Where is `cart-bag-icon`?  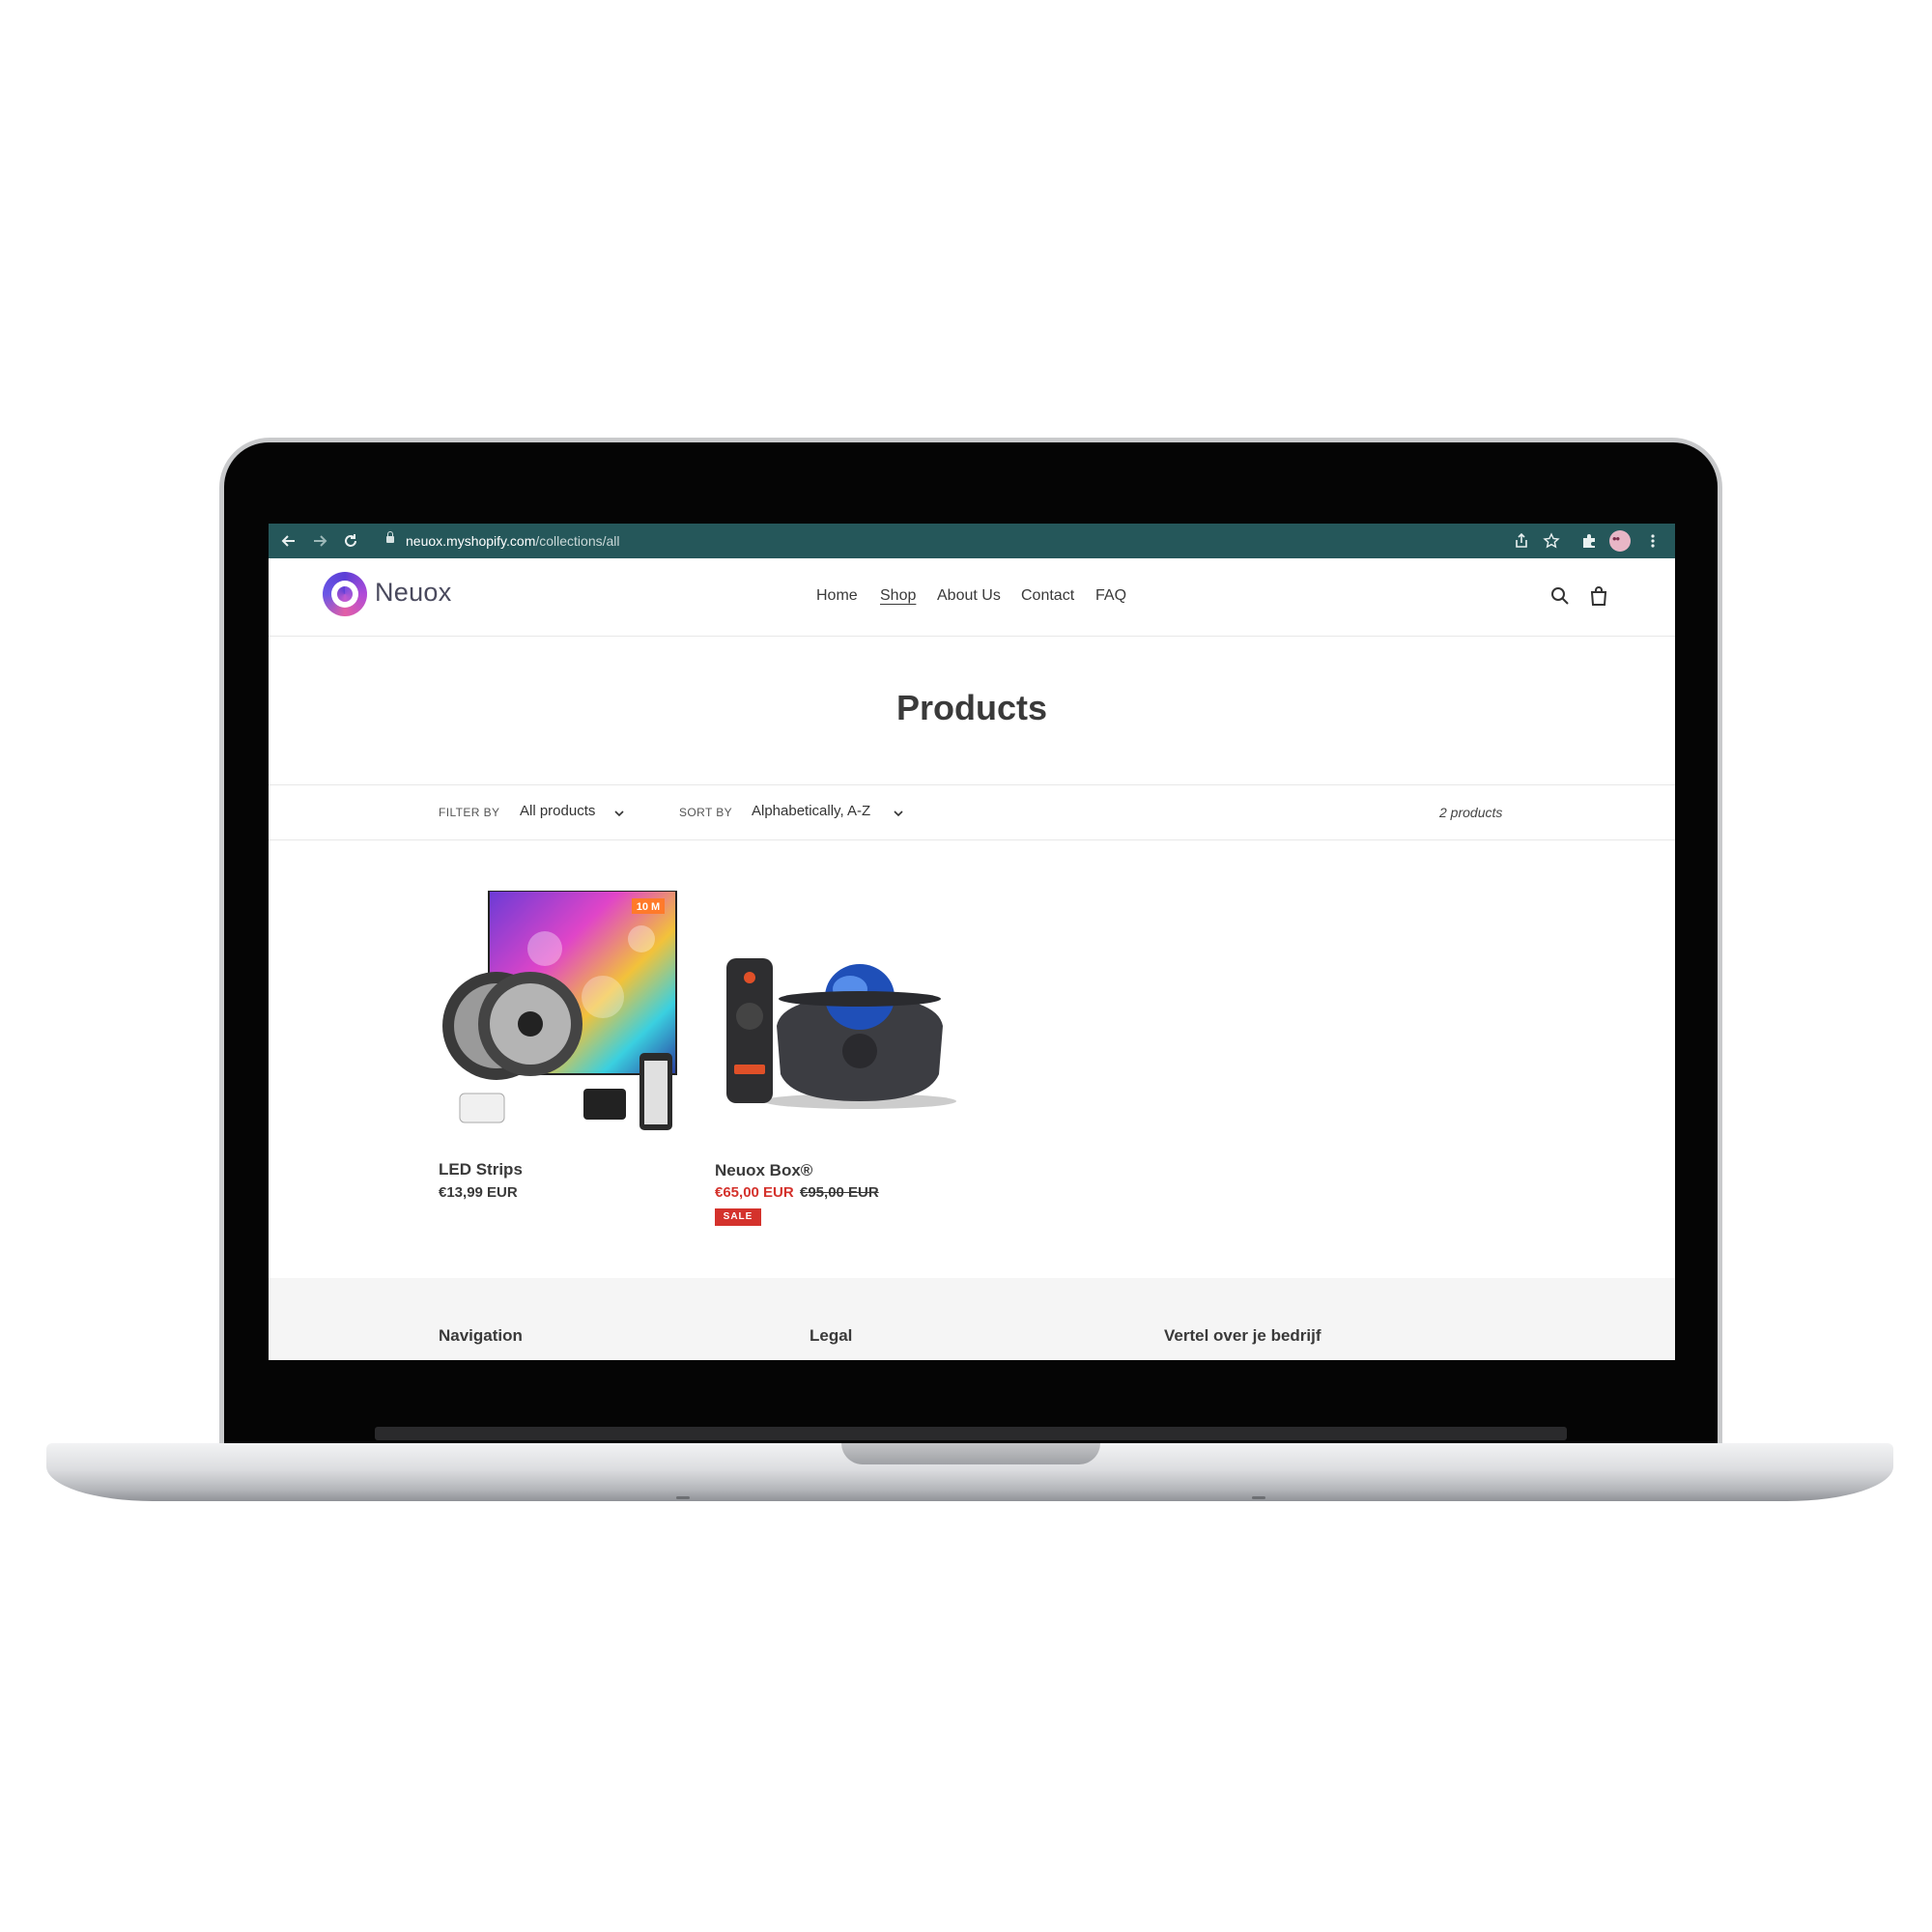
cart-bag-icon is located at coordinates (1598, 596).